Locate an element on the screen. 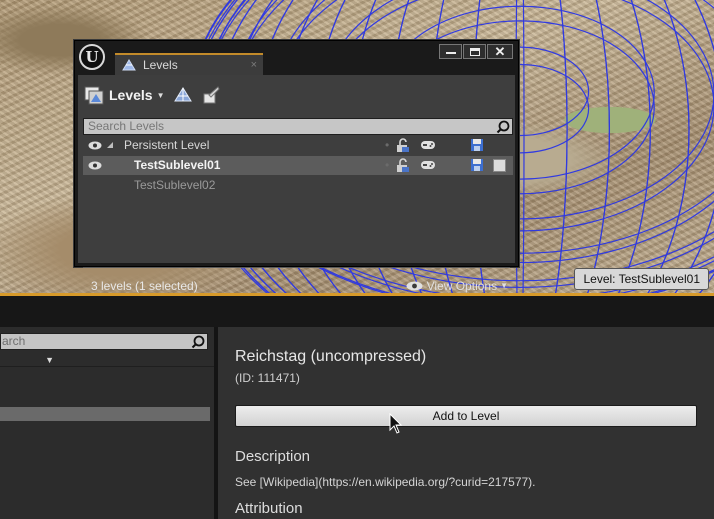 Image resolution: width=714 pixels, height=519 pixels. view-options-button: View Options ▼ is located at coordinates (457, 286).